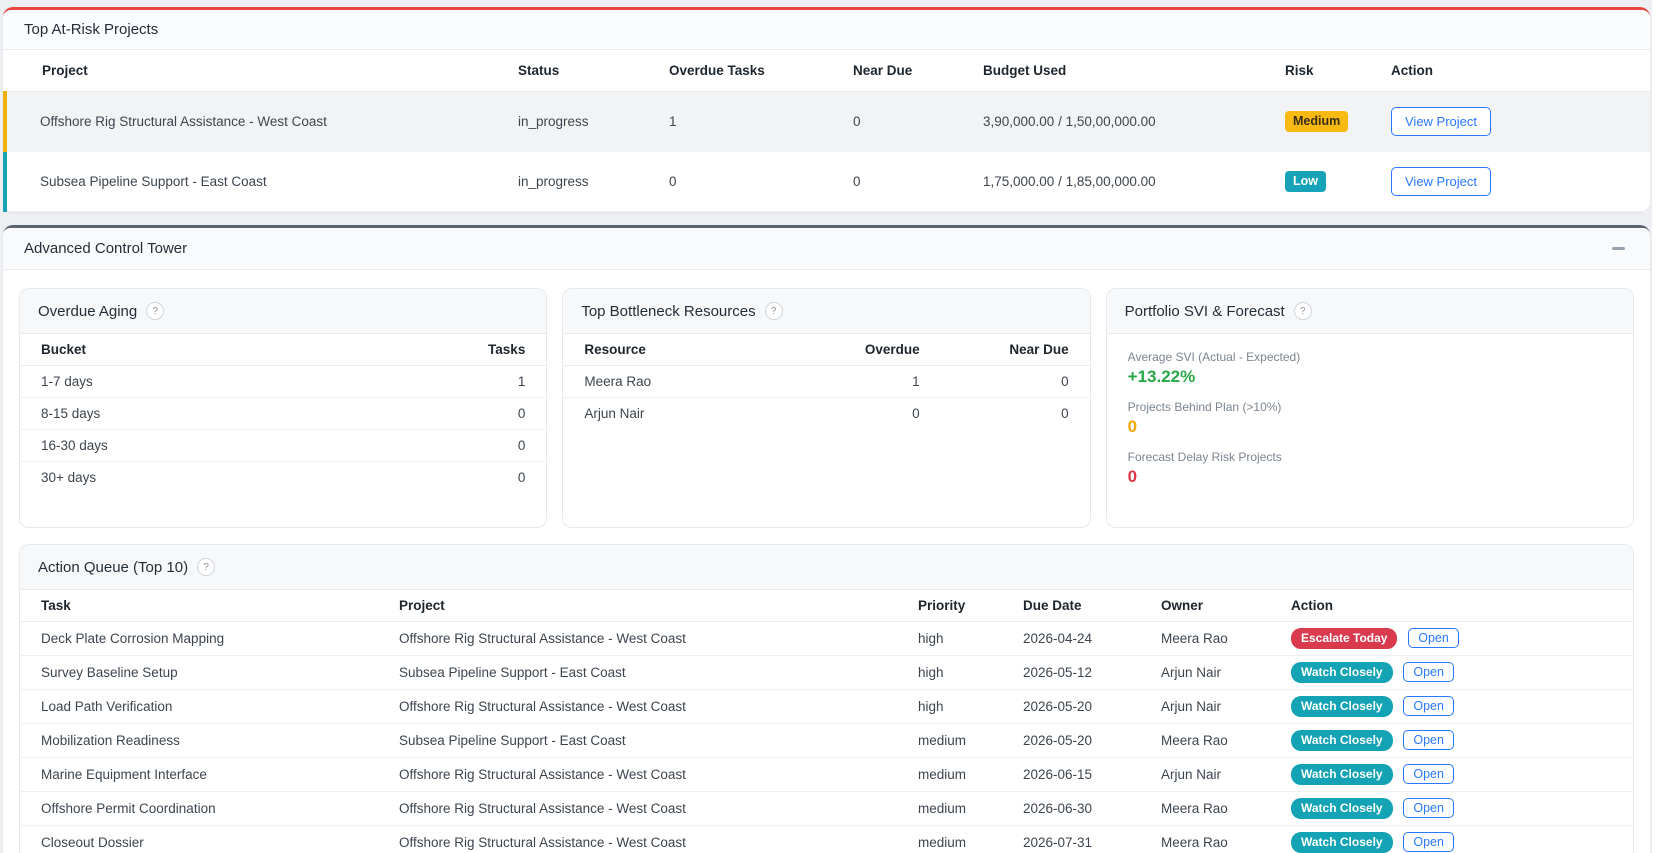  Describe the element at coordinates (1134, 181) in the screenshot. I see `budget-used-cell: 1,75,000.00 / 1,85,00,000.00` at that location.